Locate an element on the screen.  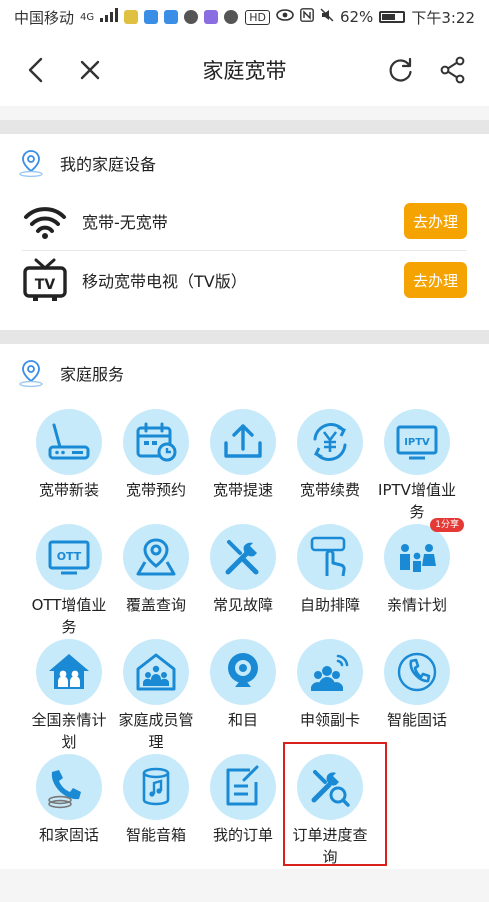
upload-icon is located at coordinates (243, 441).